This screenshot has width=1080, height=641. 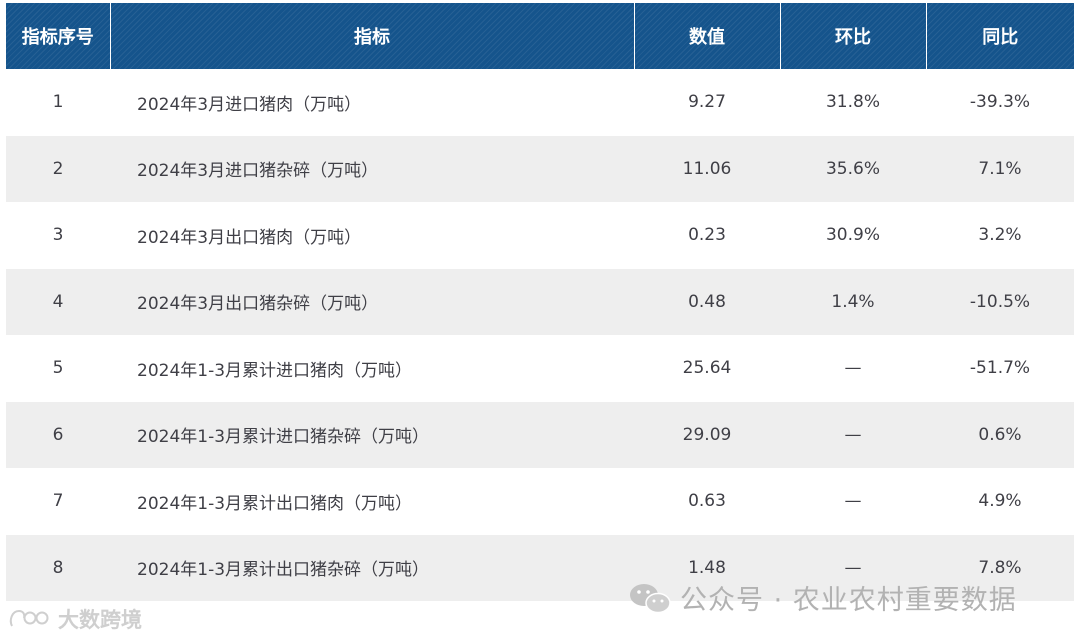 What do you see at coordinates (848, 600) in the screenshot?
I see `watermark-text: 公众号 · 农业农村重要数据` at bounding box center [848, 600].